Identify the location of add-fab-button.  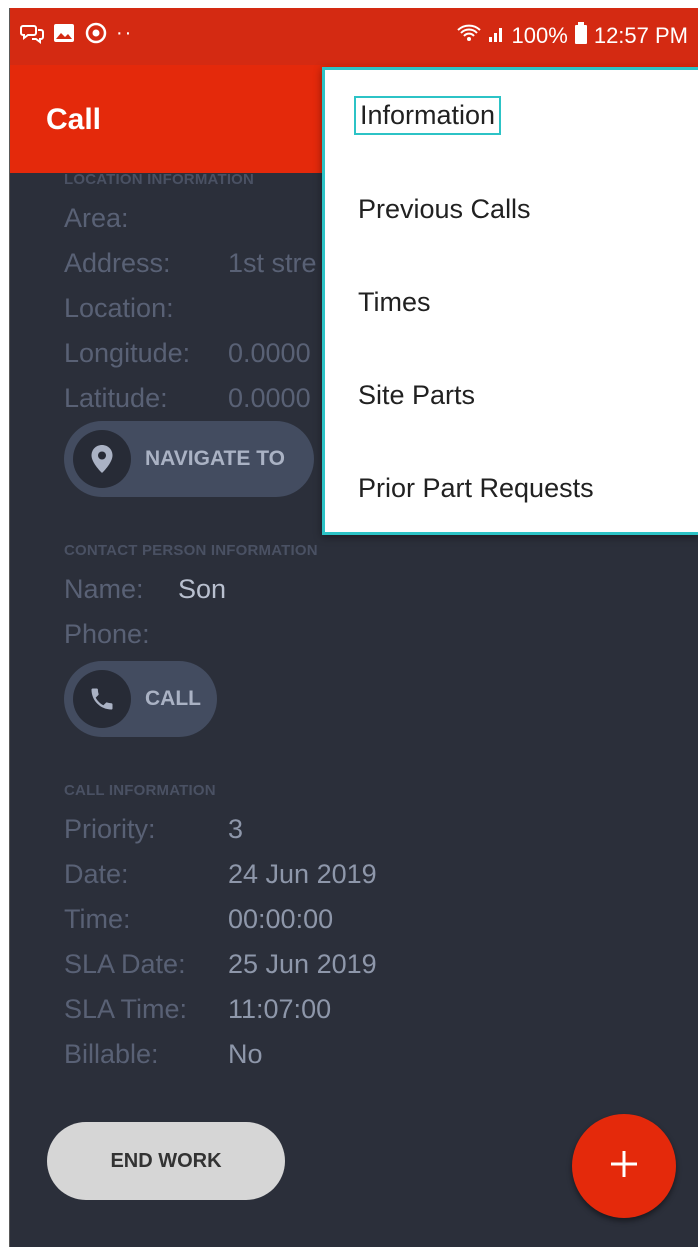
(624, 1166).